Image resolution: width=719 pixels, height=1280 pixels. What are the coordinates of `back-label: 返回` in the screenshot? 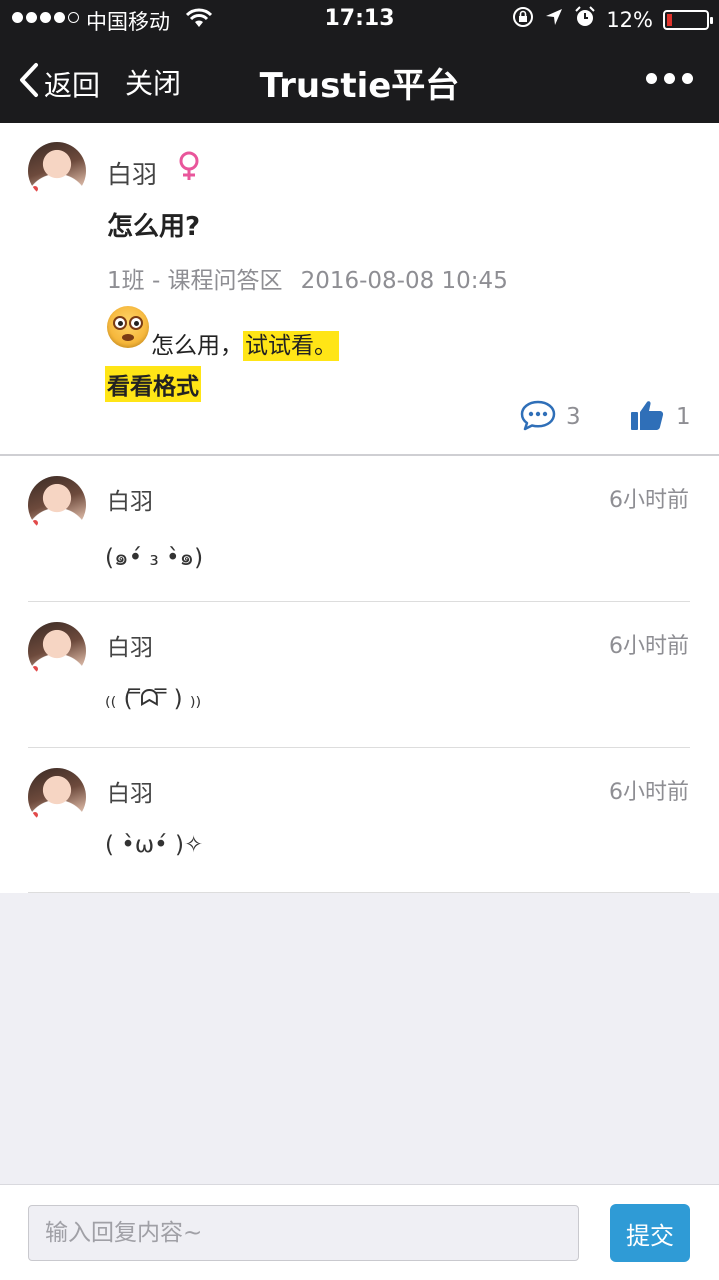 It's located at (72, 85).